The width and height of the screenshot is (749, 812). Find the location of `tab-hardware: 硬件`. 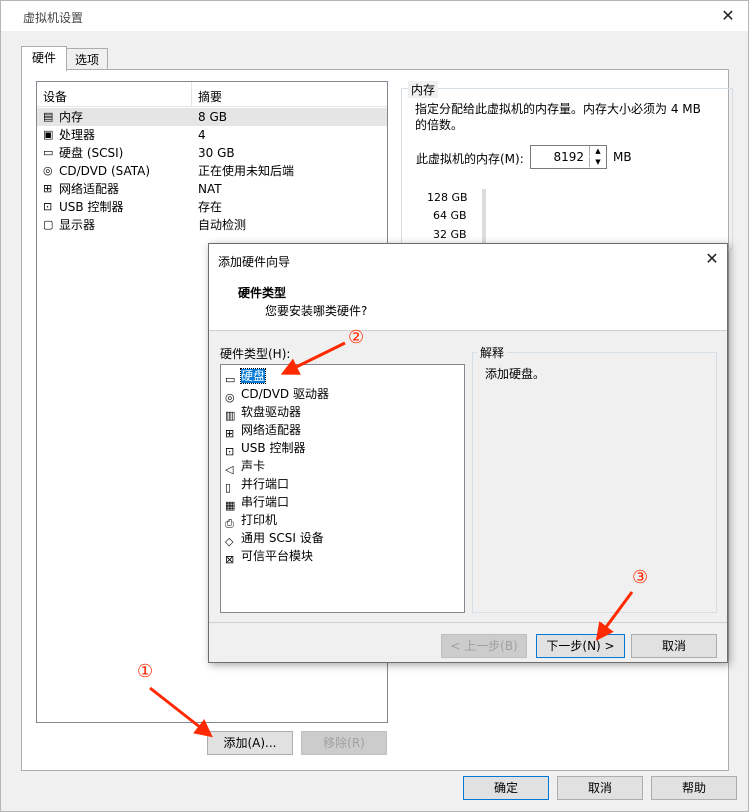

tab-hardware: 硬件 is located at coordinates (44, 58).